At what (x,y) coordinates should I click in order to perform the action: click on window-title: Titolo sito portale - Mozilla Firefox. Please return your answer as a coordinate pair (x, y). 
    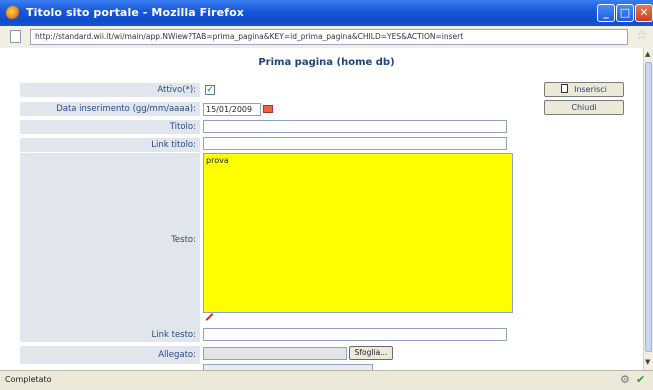
    Looking at the image, I should click on (135, 12).